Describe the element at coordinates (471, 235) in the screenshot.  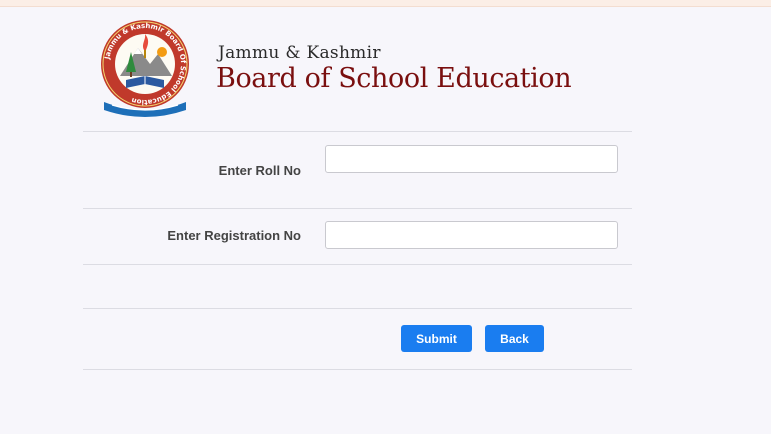
I see `registration-no-input` at that location.